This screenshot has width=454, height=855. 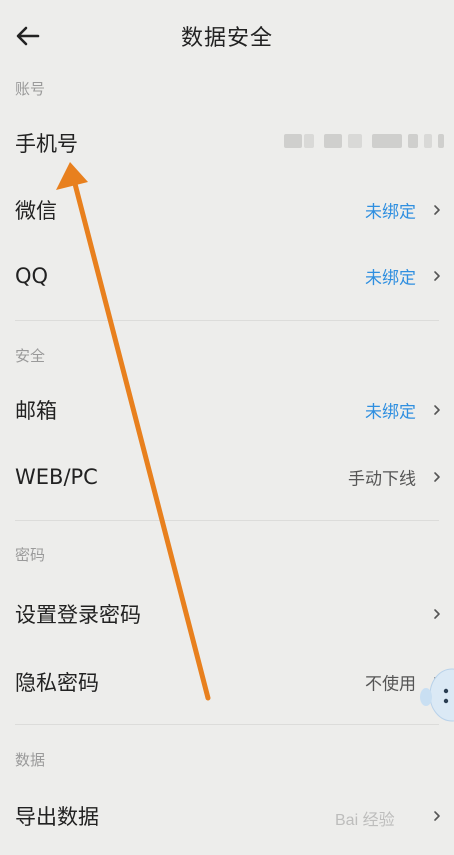 What do you see at coordinates (390, 212) in the screenshot?
I see `wechat-status: 未绑定` at bounding box center [390, 212].